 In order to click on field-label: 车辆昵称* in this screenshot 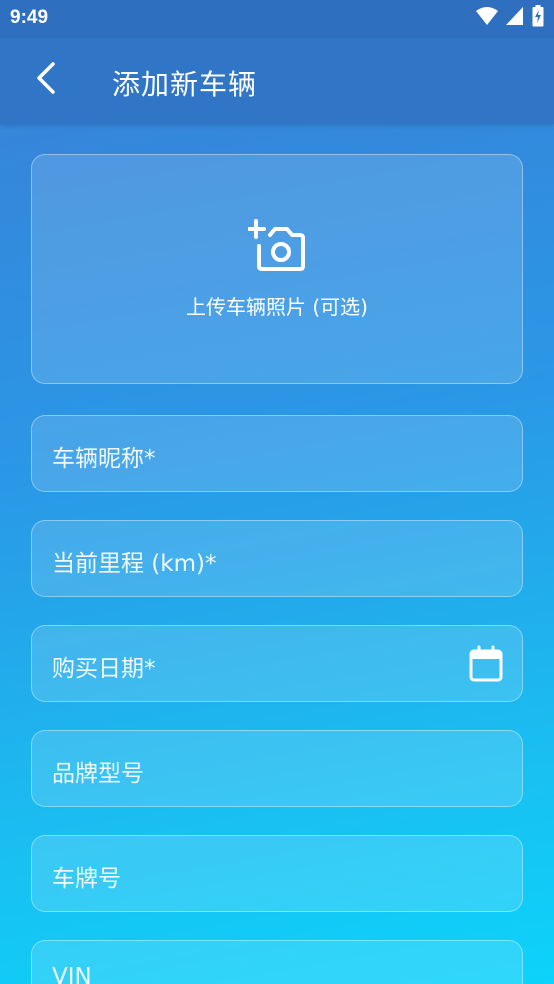, I will do `click(104, 459)`.